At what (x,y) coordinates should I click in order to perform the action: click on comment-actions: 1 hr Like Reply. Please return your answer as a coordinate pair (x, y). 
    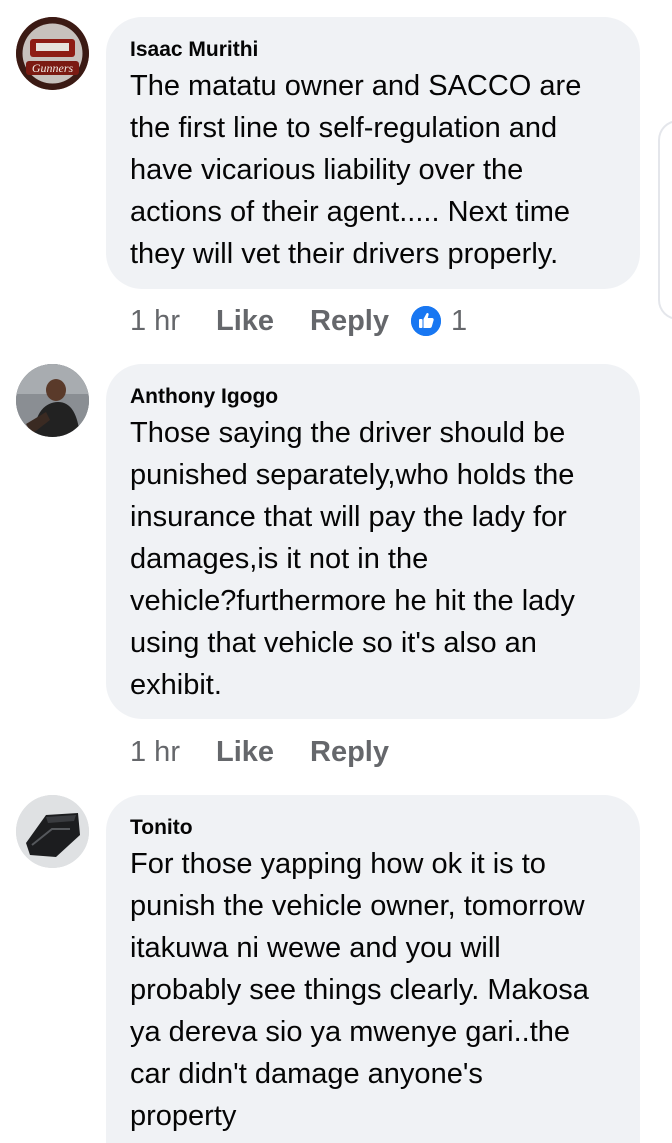
    Looking at the image, I should click on (259, 752).